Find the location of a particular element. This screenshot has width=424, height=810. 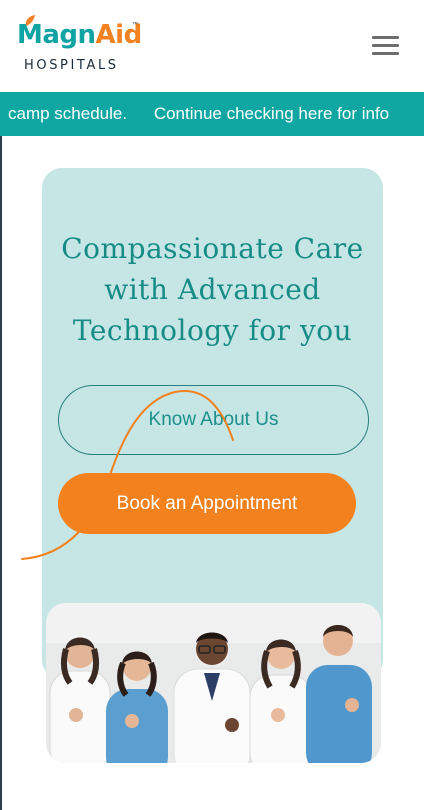

hero-title-line: Technology for you is located at coordinates (212, 330).